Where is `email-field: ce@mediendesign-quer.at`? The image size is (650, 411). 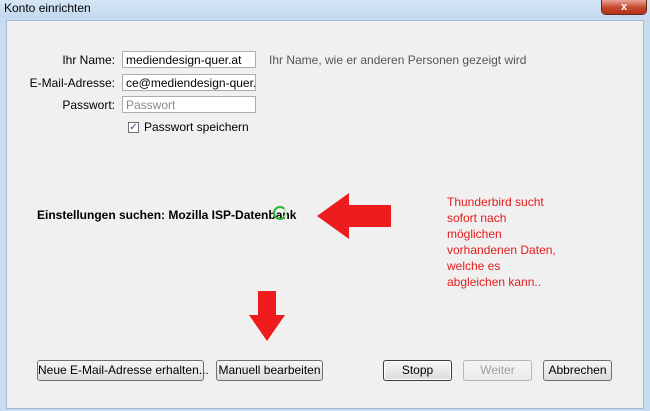 email-field: ce@mediendesign-quer.at is located at coordinates (189, 82).